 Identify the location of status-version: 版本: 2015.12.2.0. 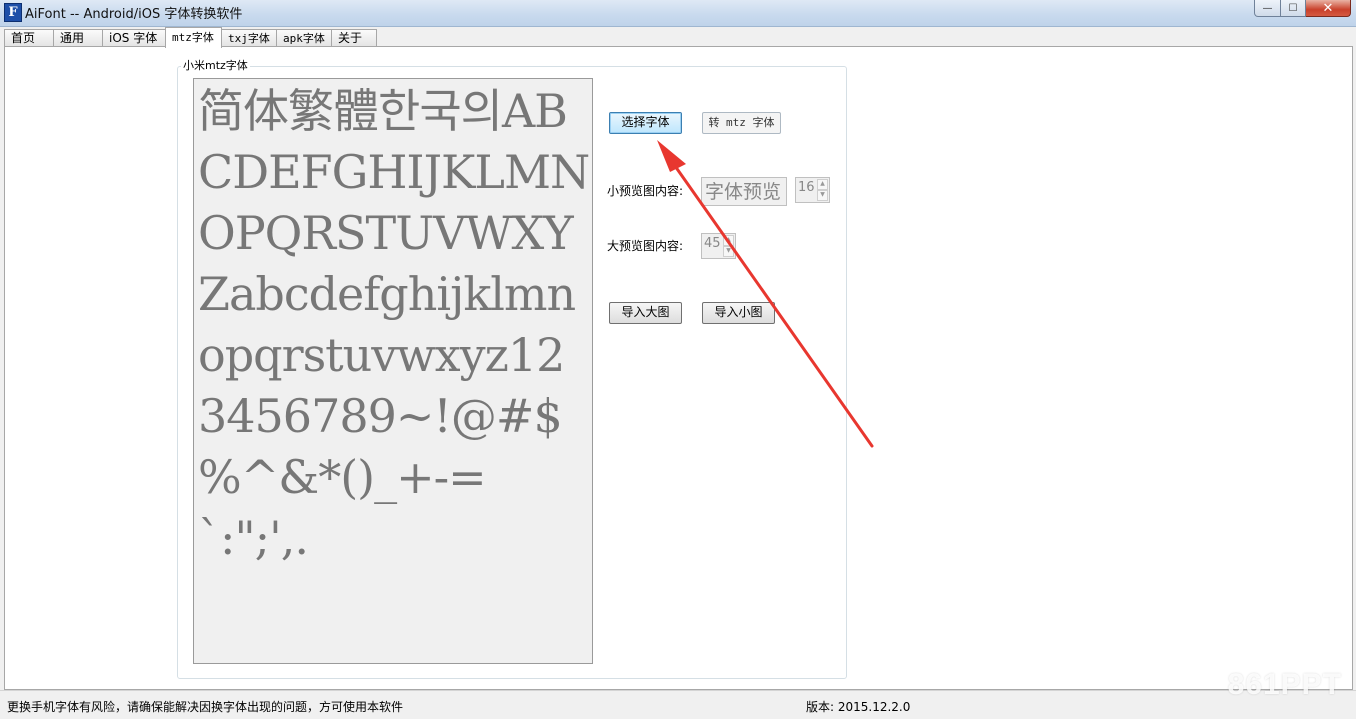
(858, 707).